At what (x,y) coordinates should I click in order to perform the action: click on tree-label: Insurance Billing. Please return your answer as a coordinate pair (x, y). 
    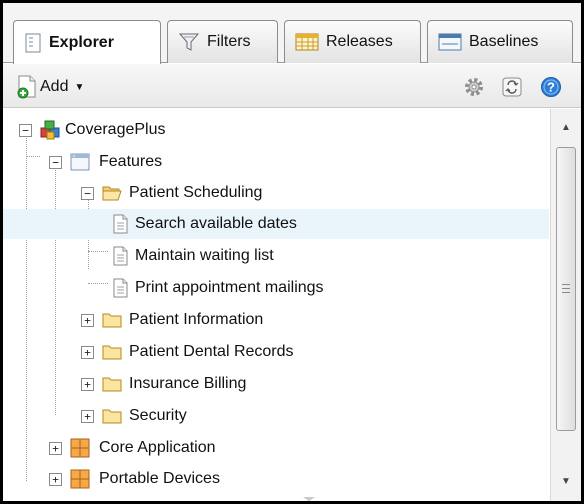
    Looking at the image, I should click on (188, 383).